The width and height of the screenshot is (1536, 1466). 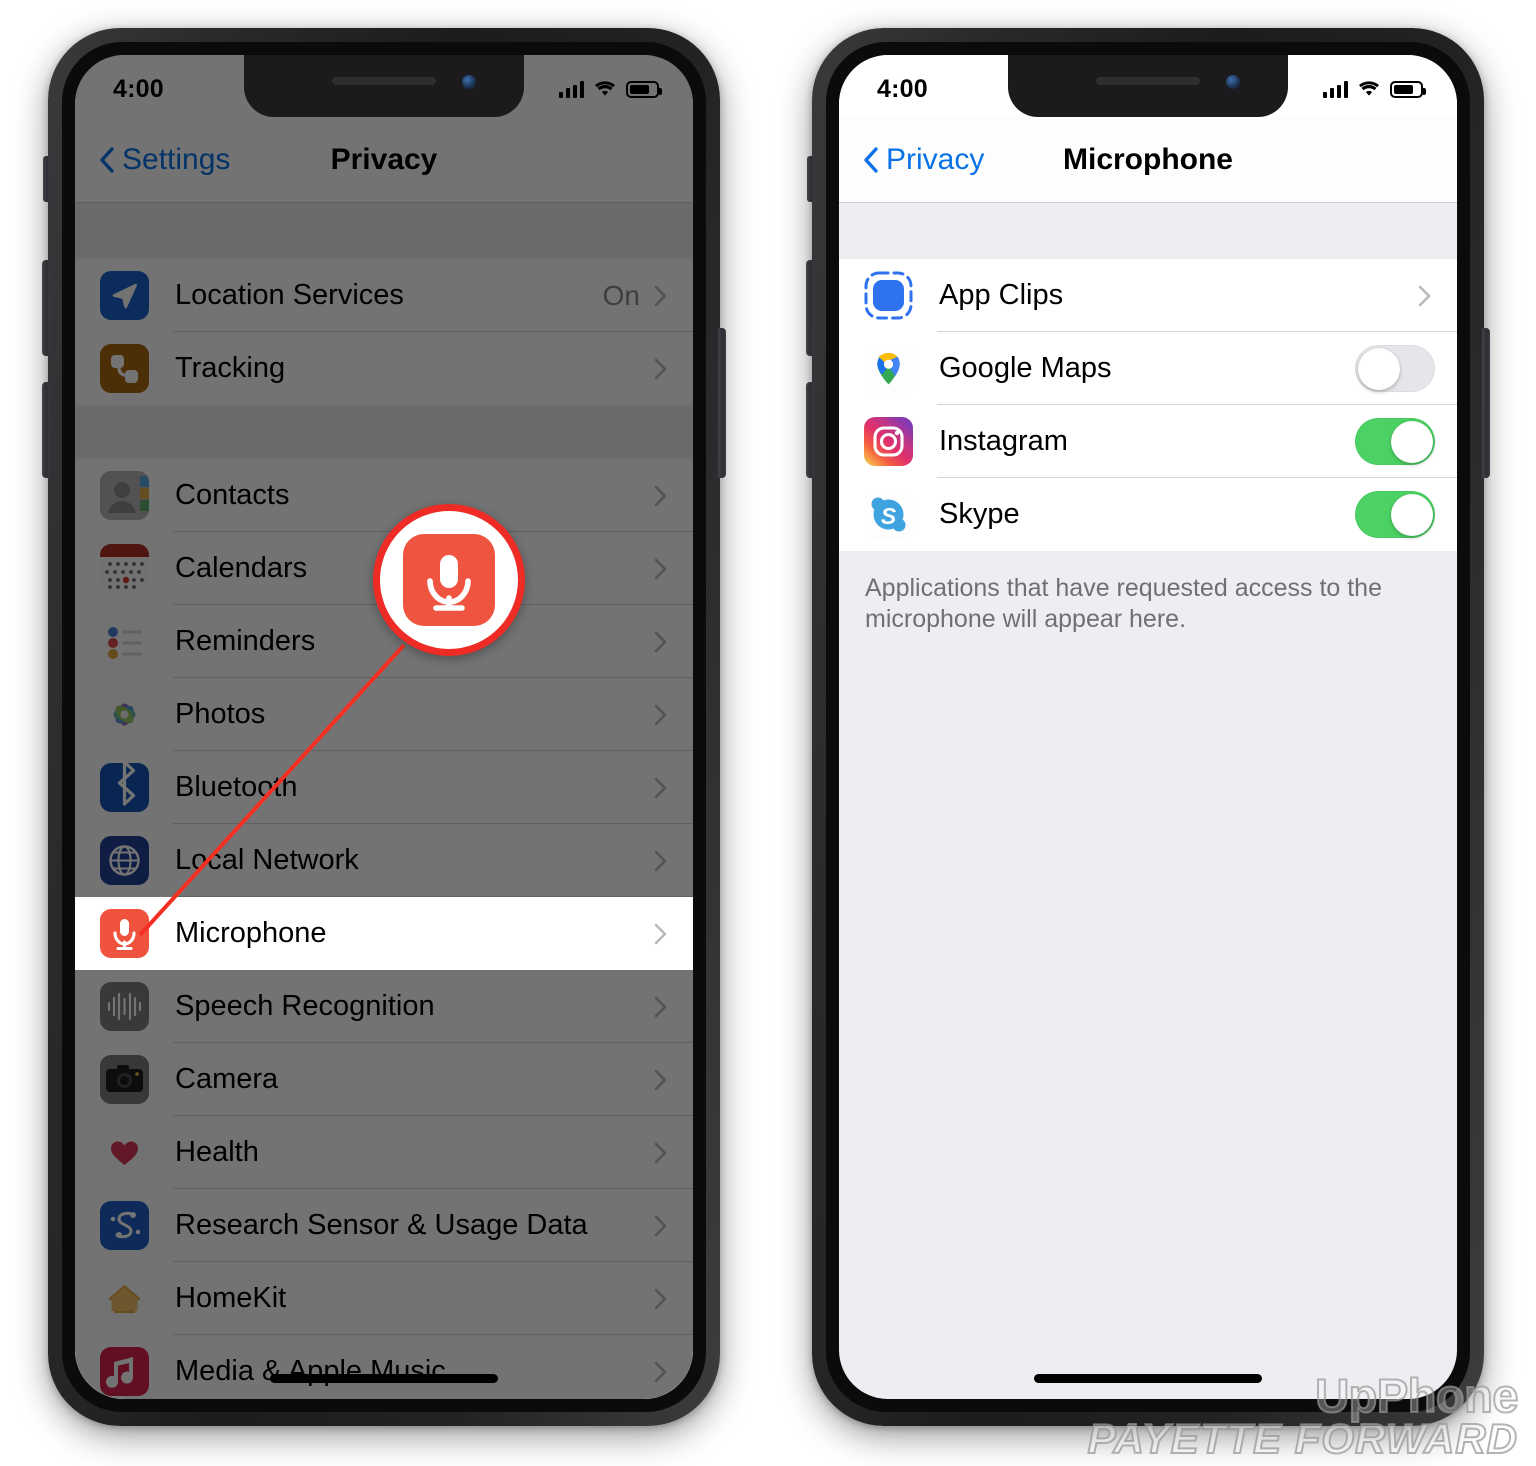 I want to click on callout-microphone-highlight, so click(x=449, y=580).